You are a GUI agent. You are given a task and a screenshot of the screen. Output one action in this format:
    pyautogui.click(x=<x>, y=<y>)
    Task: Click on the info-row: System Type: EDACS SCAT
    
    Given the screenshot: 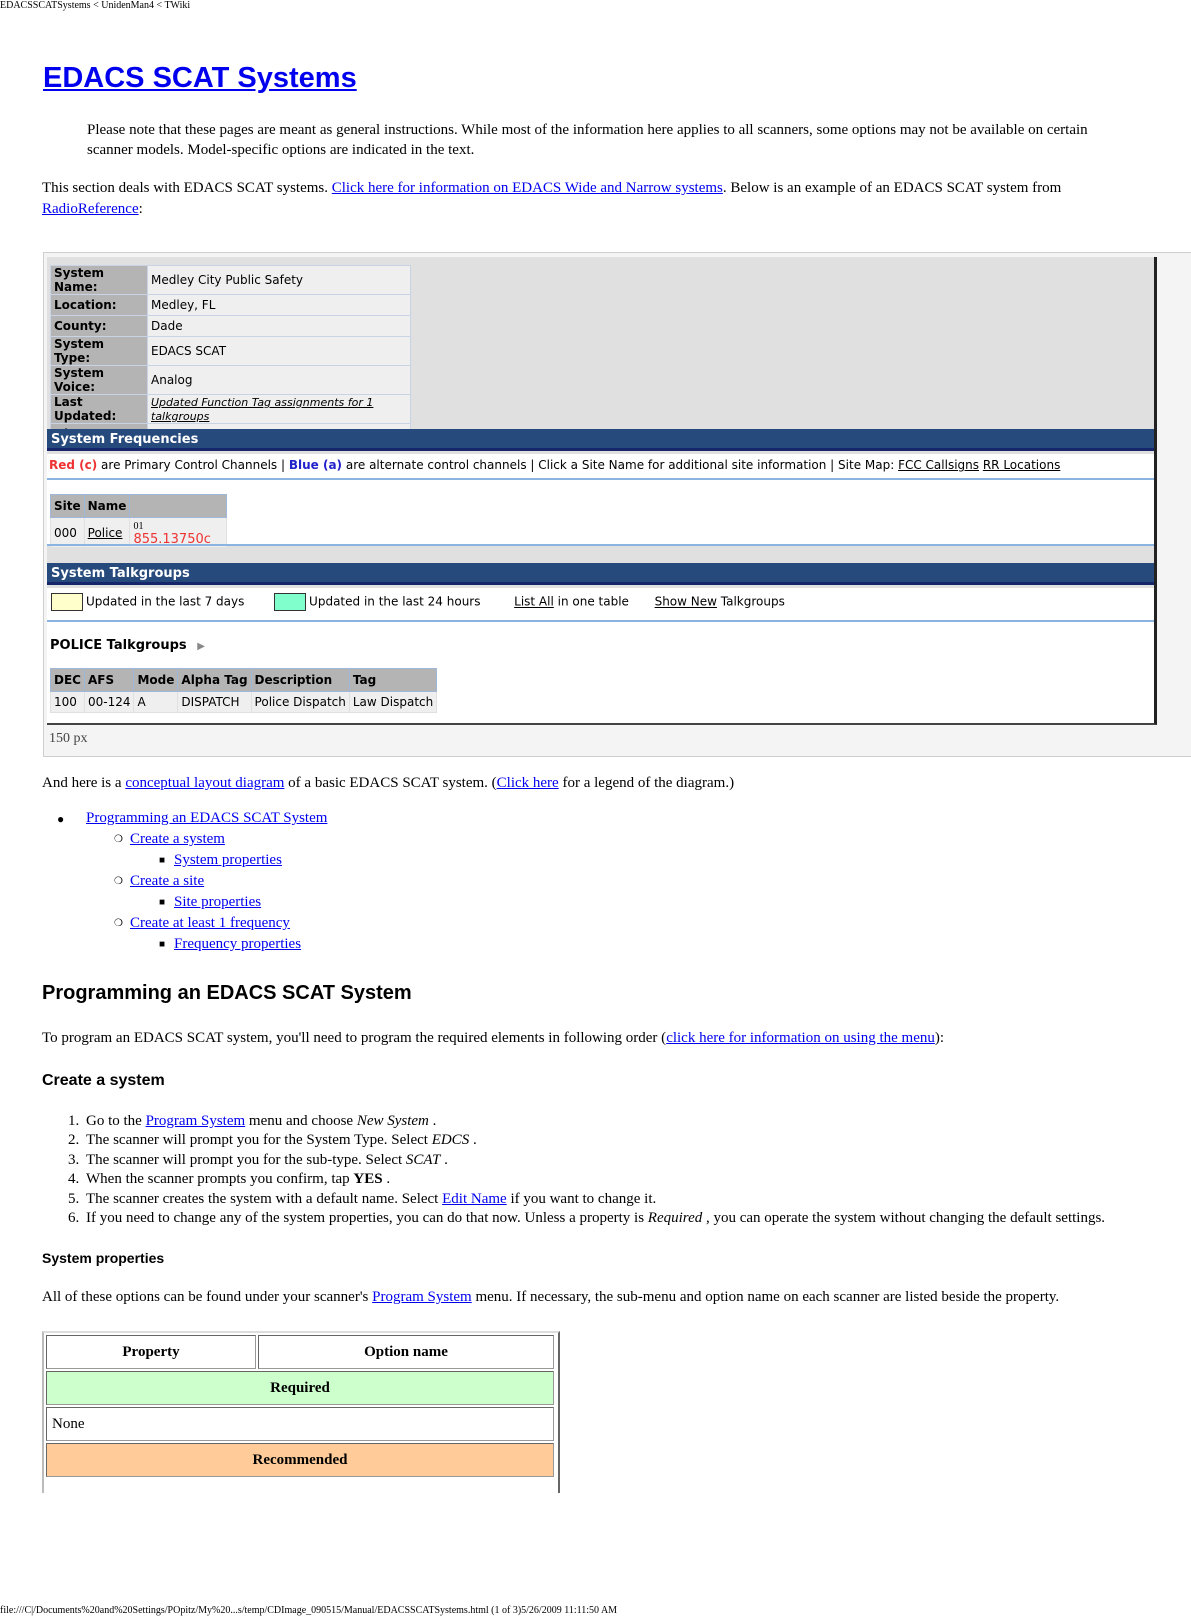 What is the action you would take?
    pyautogui.click(x=230, y=351)
    